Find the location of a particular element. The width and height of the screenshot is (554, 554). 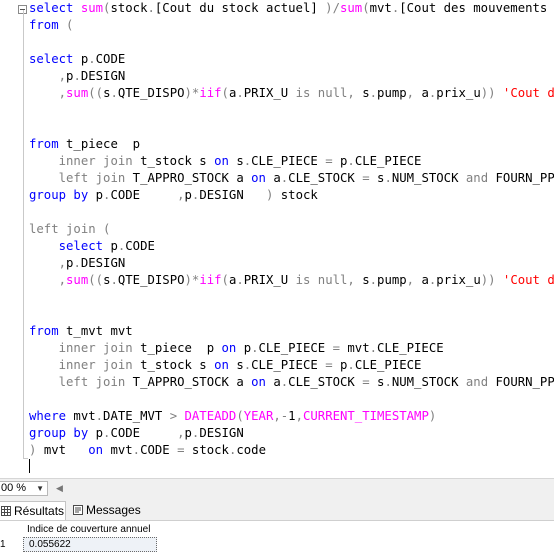

results-tabs: Résultats Messages is located at coordinates (277, 510).